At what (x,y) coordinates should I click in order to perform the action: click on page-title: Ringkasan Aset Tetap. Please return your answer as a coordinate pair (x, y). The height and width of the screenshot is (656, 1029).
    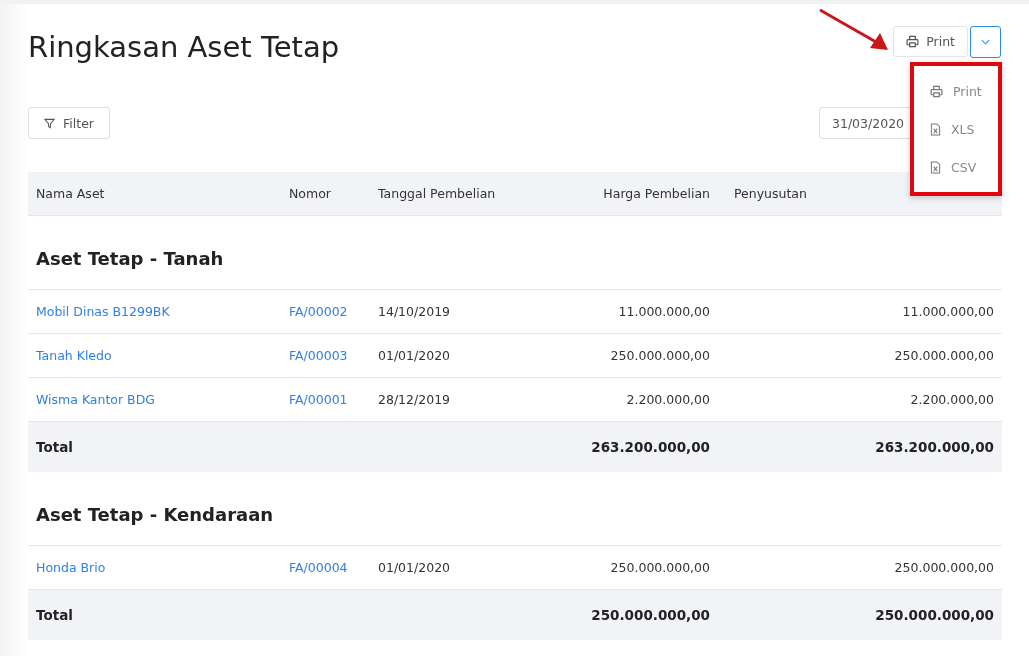
    Looking at the image, I should click on (184, 47).